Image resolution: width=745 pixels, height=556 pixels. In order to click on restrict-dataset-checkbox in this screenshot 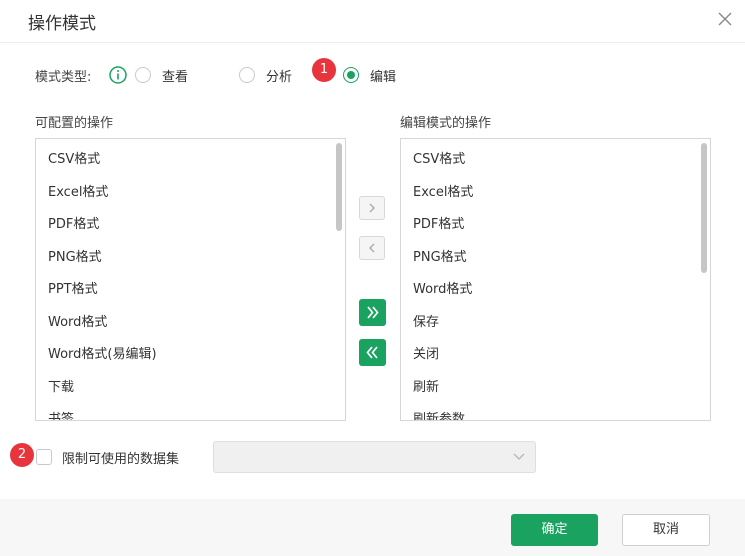, I will do `click(44, 457)`.